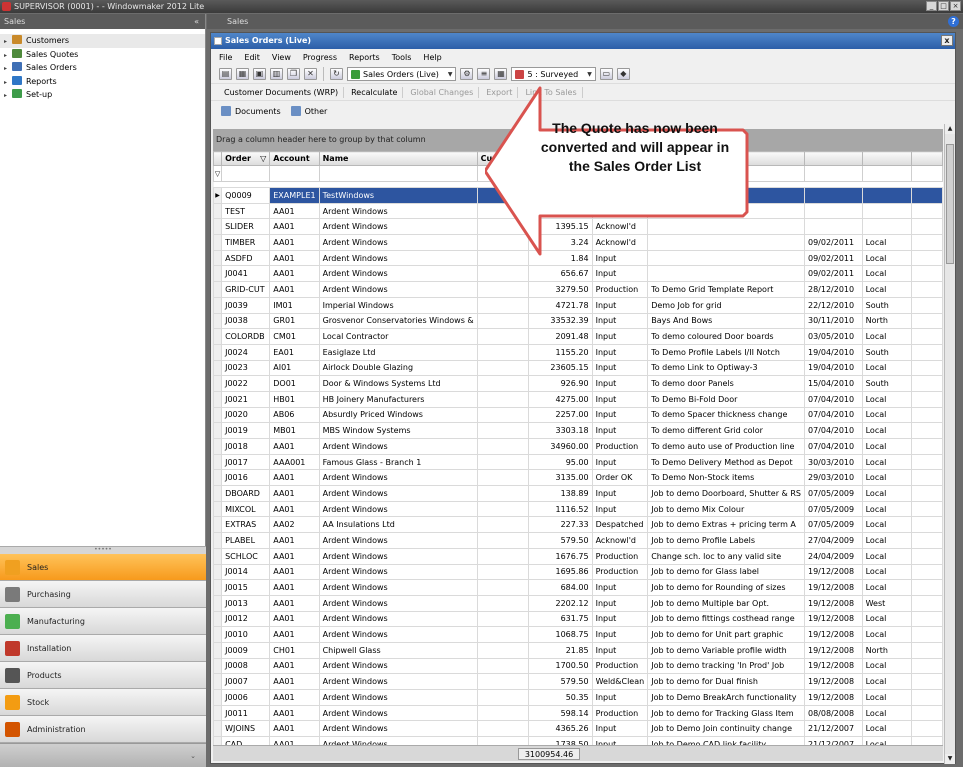 The width and height of the screenshot is (963, 767). What do you see at coordinates (833, 556) in the screenshot?
I see `cell-date: 24/04/2009` at bounding box center [833, 556].